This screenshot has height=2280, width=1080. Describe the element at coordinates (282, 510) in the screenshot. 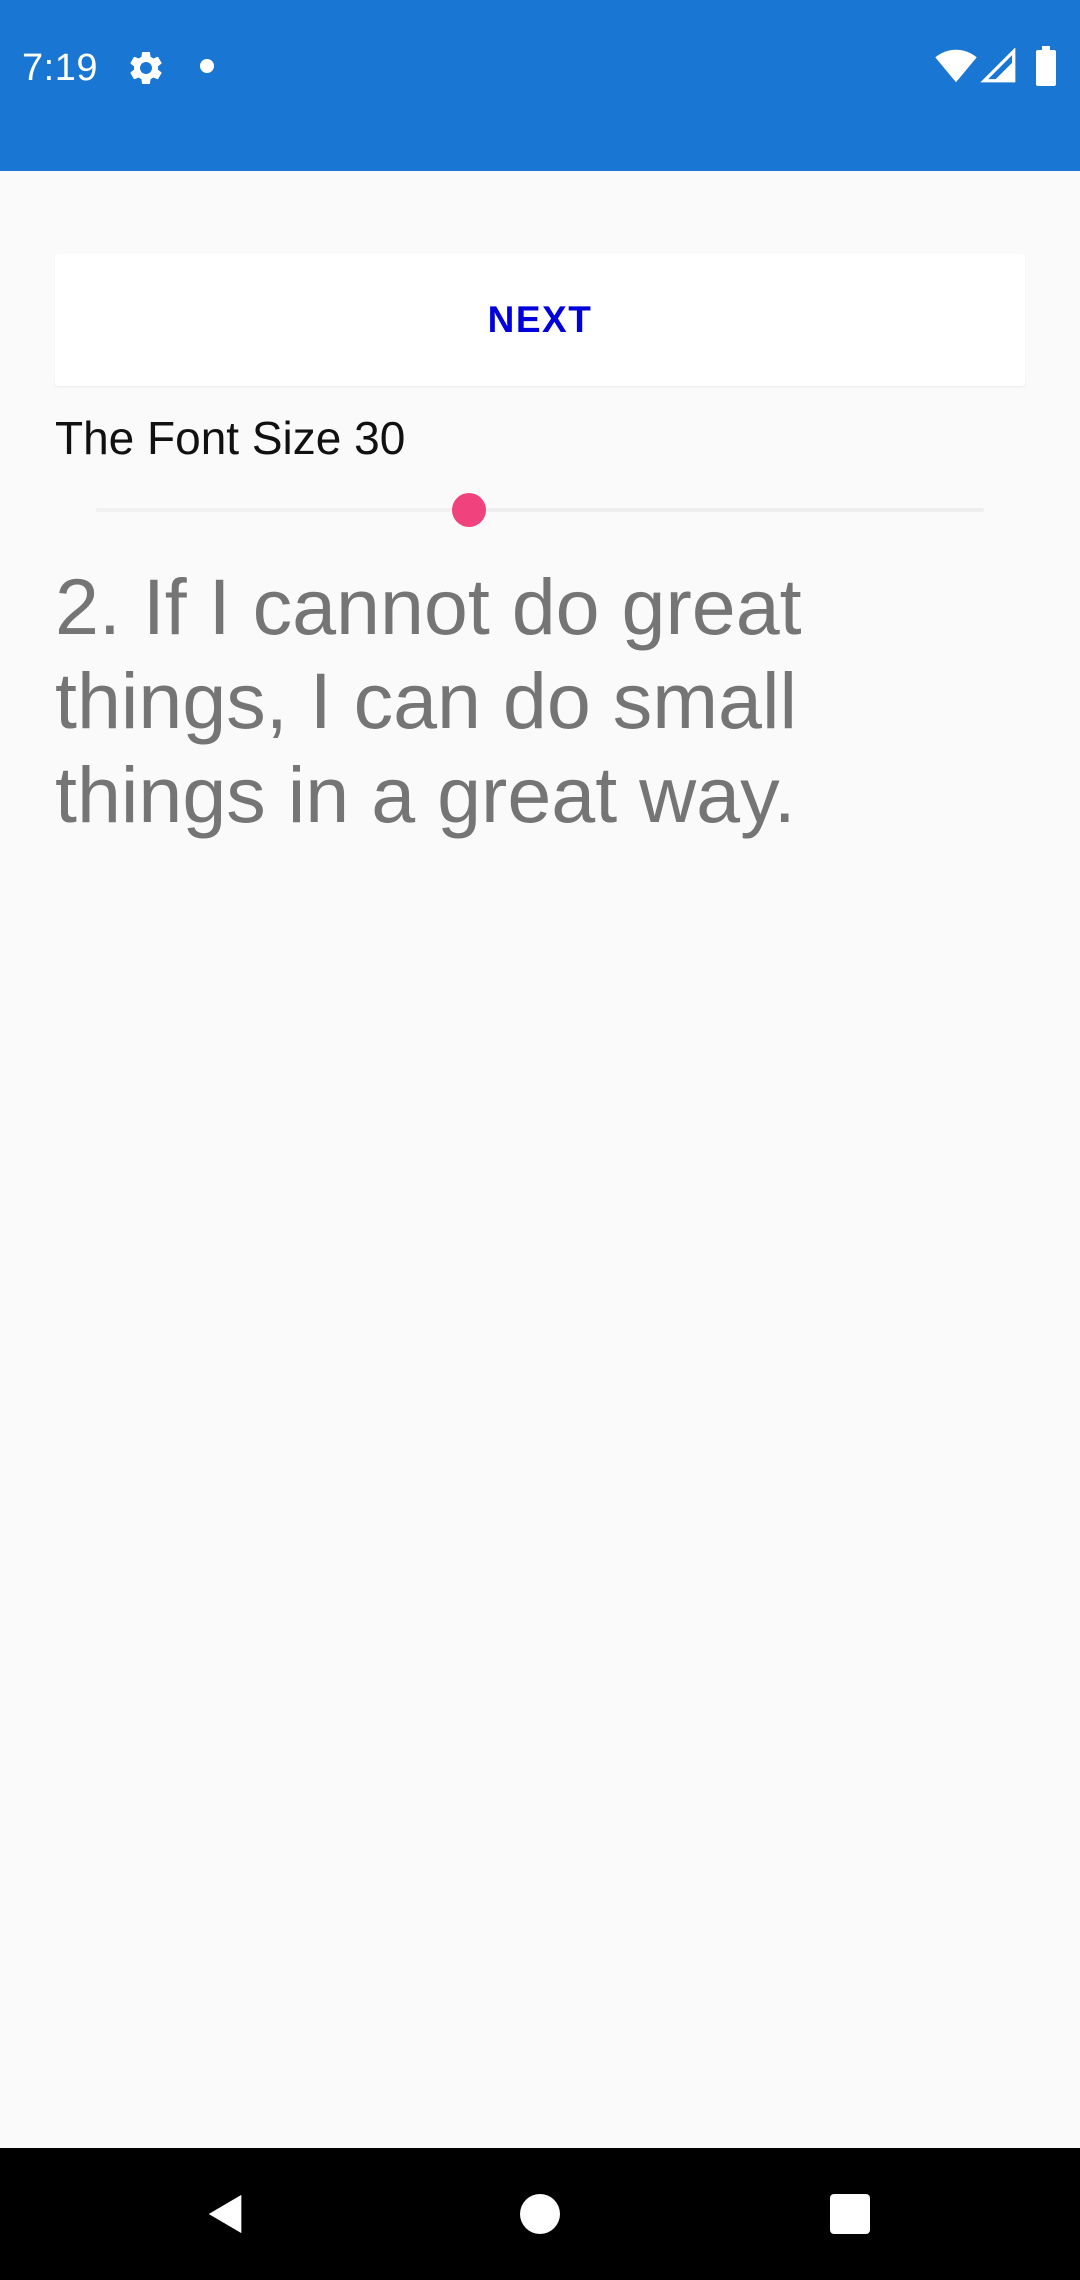

I see `slider-fill` at that location.